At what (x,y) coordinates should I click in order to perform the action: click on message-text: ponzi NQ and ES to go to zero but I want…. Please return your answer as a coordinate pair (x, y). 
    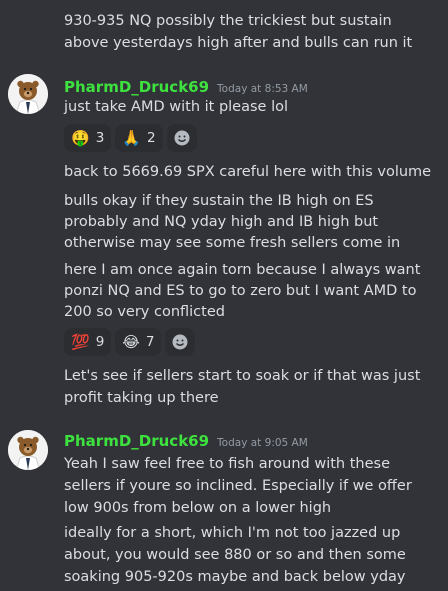
    Looking at the image, I should click on (240, 291).